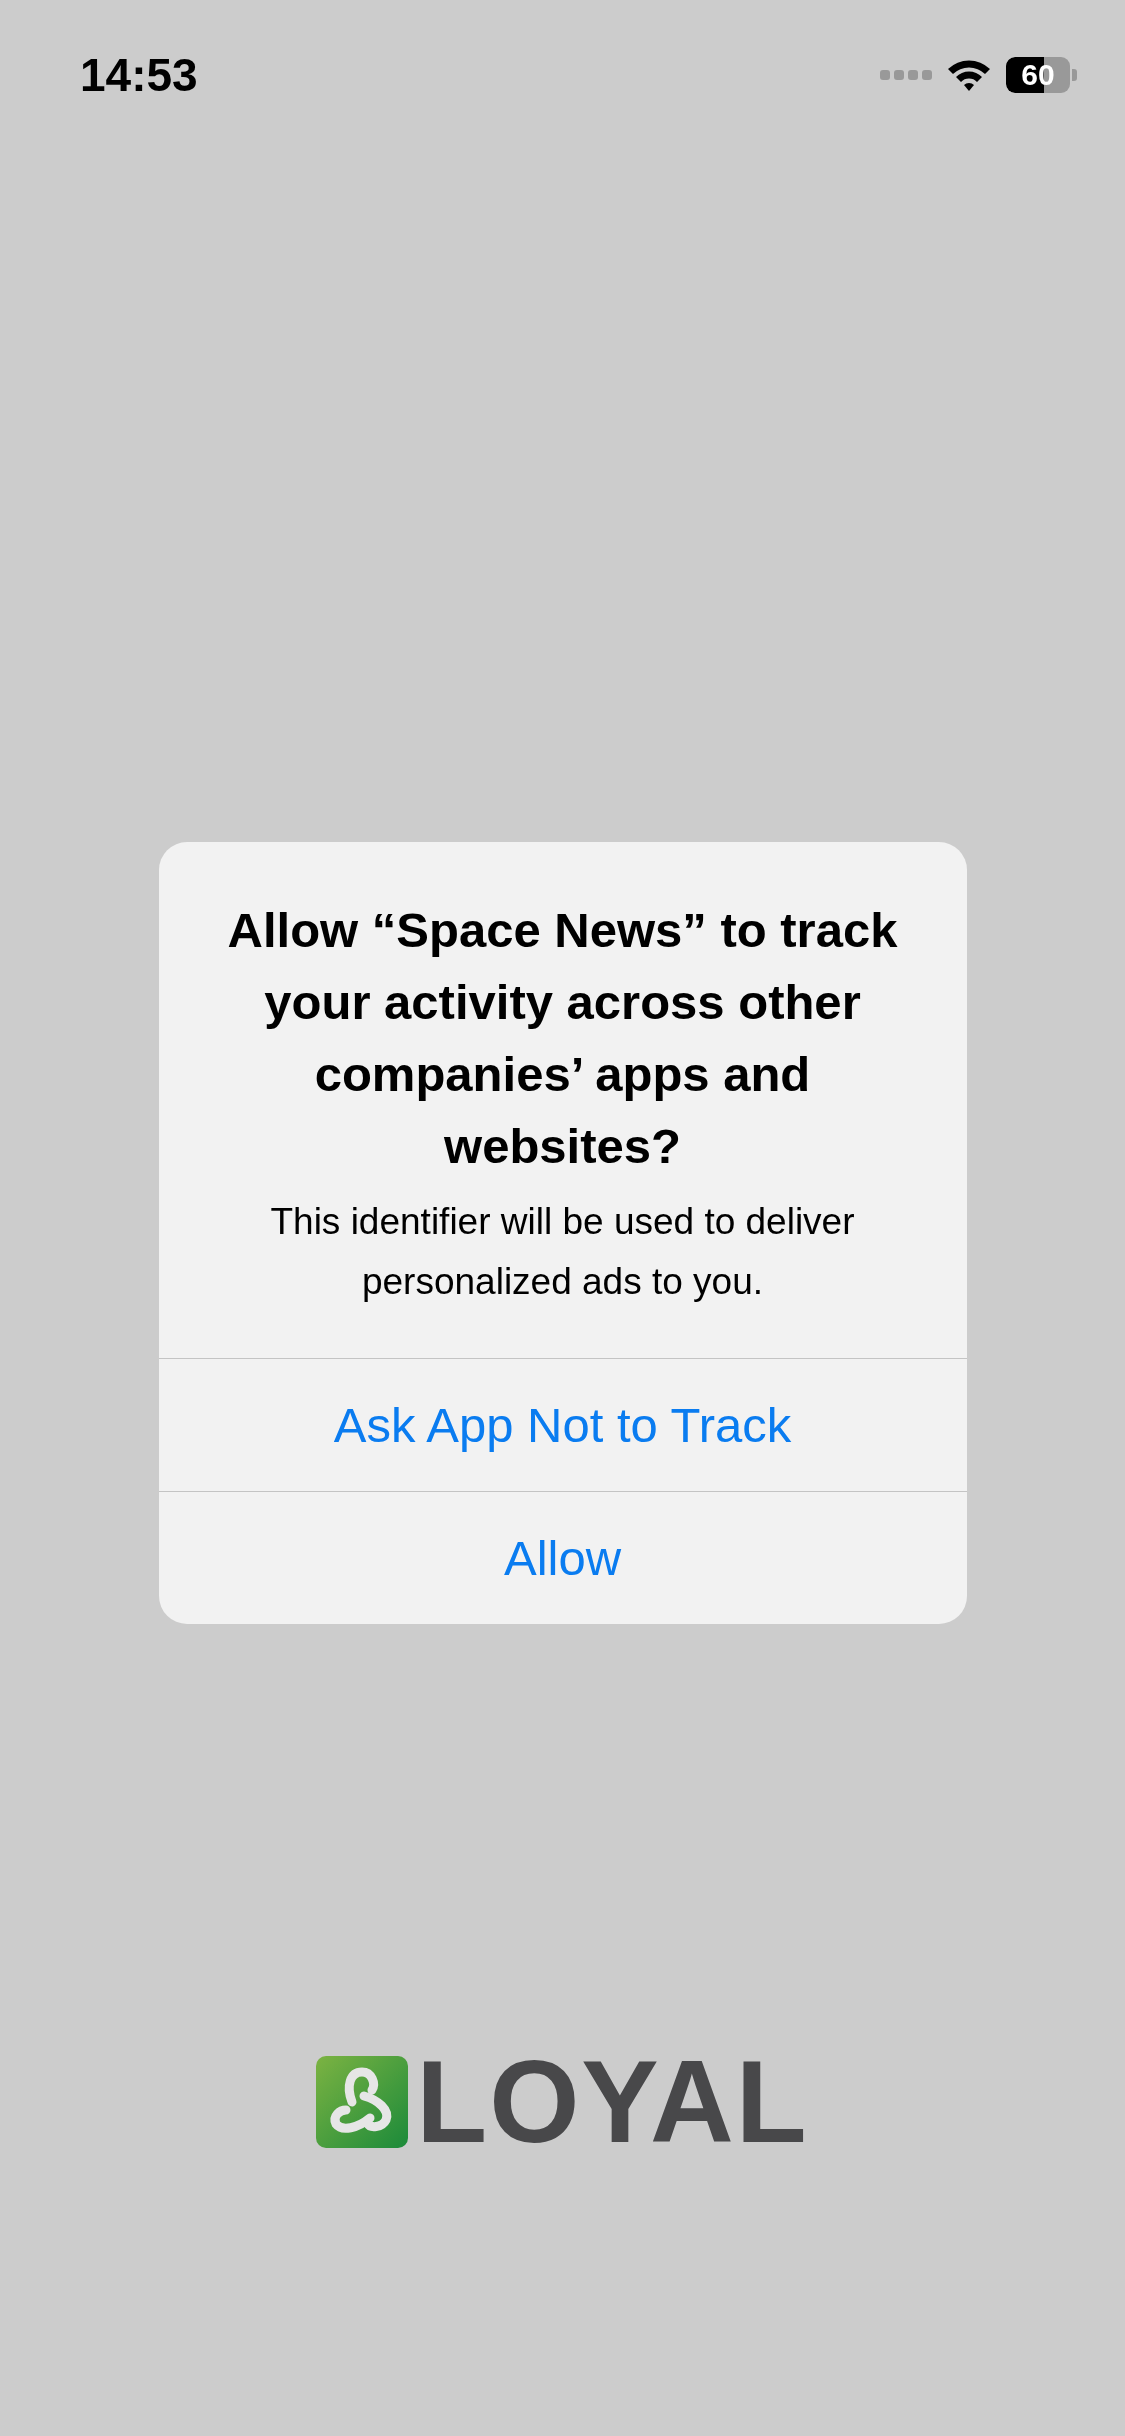 Image resolution: width=1125 pixels, height=2436 pixels. What do you see at coordinates (562, 1557) in the screenshot?
I see `alert-button: Allow` at bounding box center [562, 1557].